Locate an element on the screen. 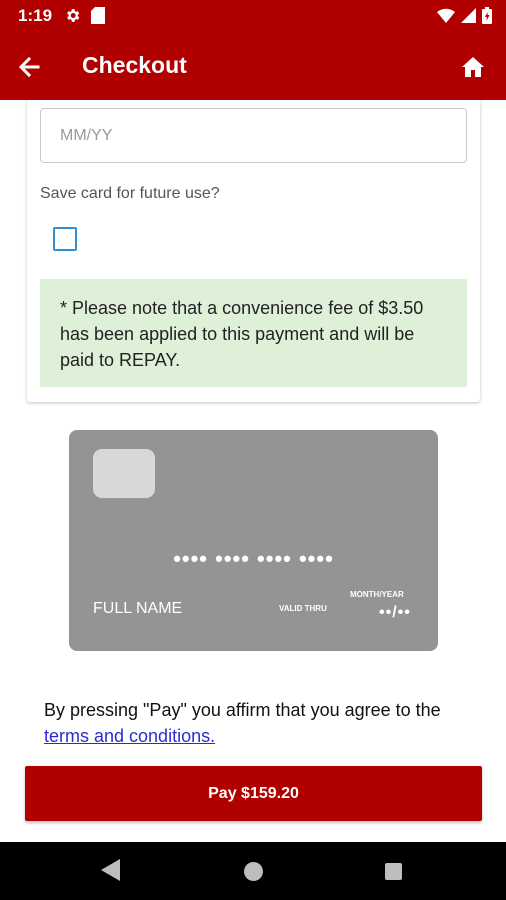 This screenshot has height=900, width=506. triangle-back-icon is located at coordinates (110, 870).